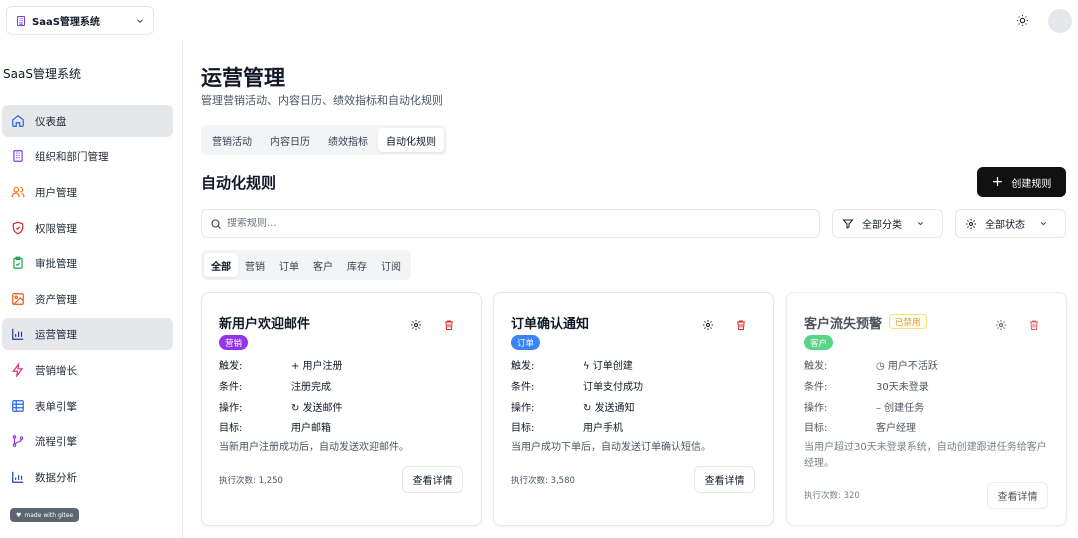 The image size is (1078, 538). Describe the element at coordinates (290, 140) in the screenshot. I see `tab-content-calendar: 内容日历` at that location.